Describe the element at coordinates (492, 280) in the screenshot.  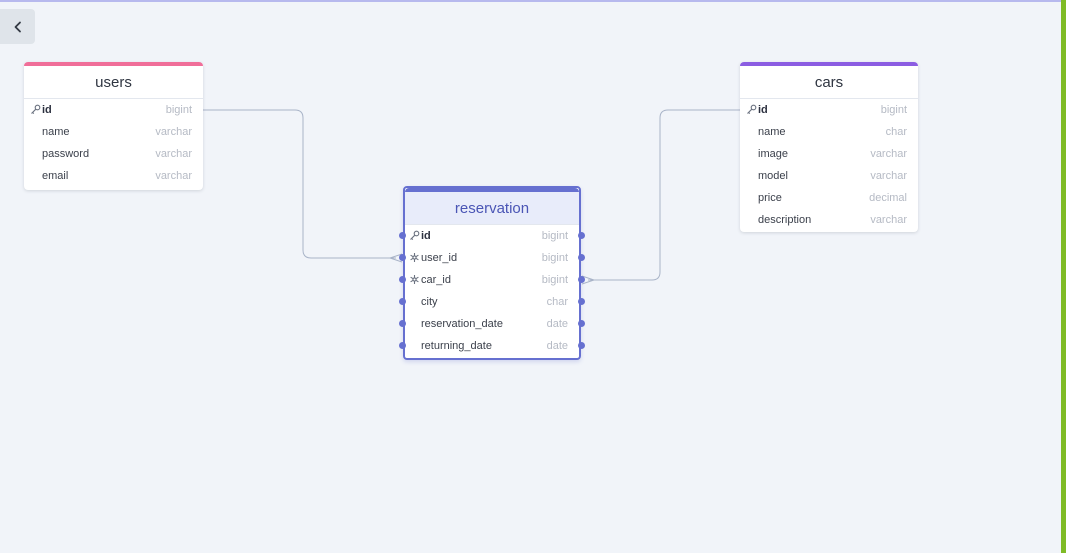
I see `field-row-car-id: car_id bigint` at that location.